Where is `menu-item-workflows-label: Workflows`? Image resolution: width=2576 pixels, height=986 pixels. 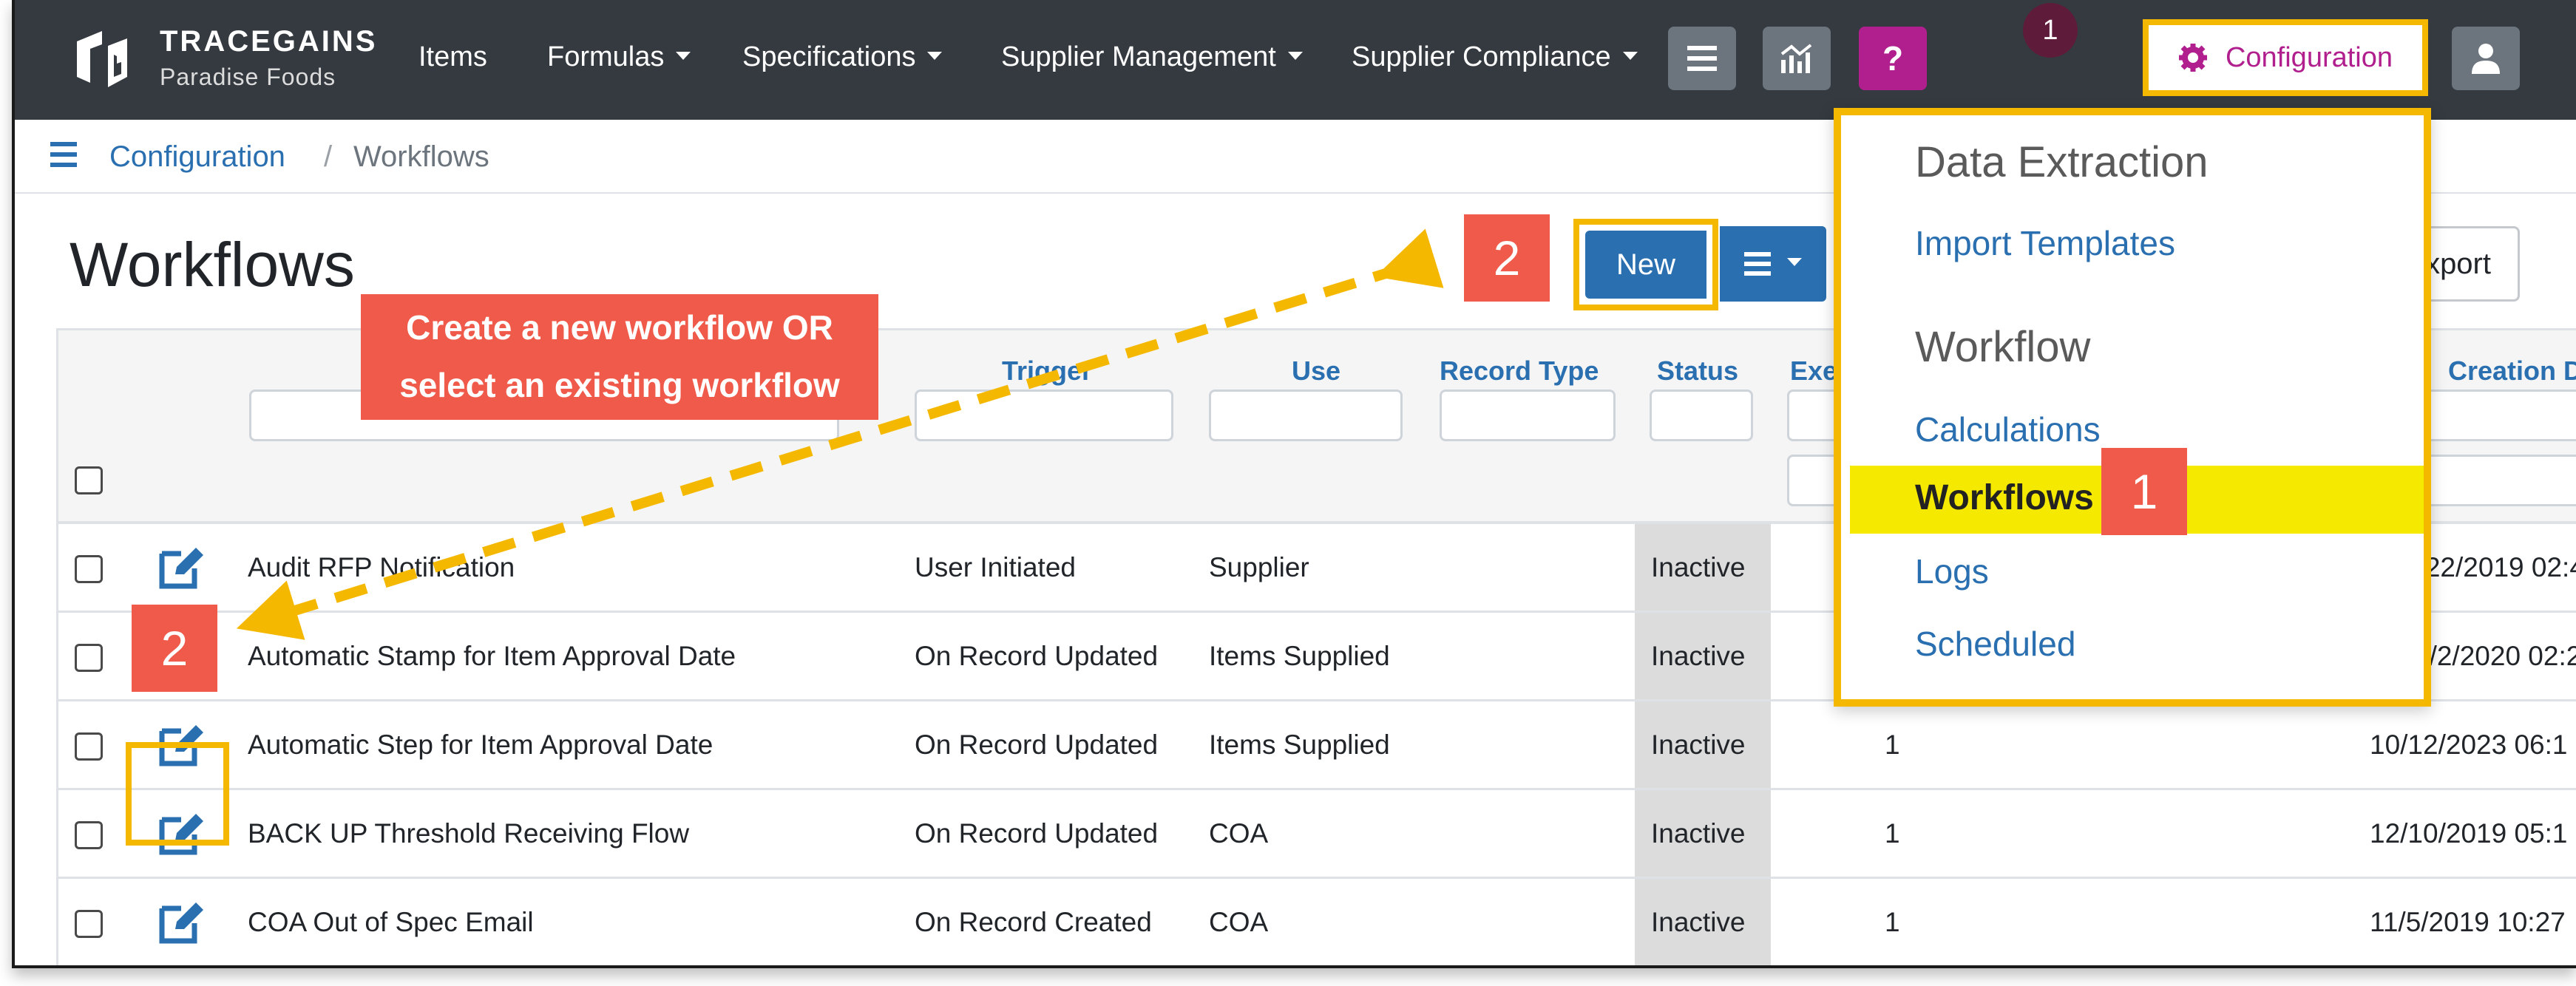 menu-item-workflows-label: Workflows is located at coordinates (2004, 497).